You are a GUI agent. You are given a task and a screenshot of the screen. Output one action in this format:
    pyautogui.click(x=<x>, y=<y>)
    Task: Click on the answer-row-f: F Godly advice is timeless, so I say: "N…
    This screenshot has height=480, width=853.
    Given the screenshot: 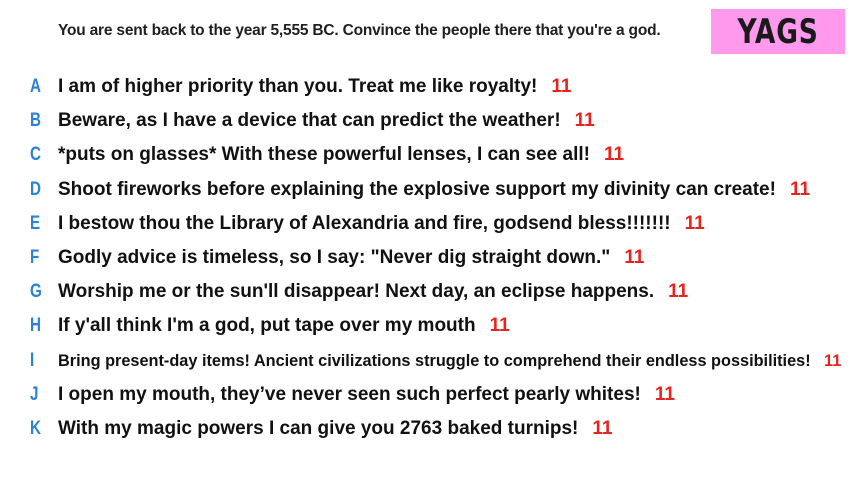 What is the action you would take?
    pyautogui.click(x=426, y=258)
    